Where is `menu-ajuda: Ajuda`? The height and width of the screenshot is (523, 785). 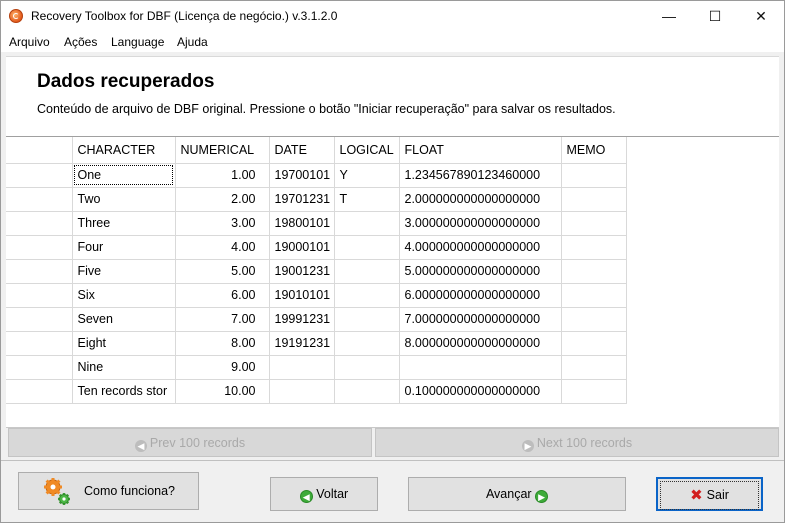
menu-ajuda: Ajuda is located at coordinates (192, 42).